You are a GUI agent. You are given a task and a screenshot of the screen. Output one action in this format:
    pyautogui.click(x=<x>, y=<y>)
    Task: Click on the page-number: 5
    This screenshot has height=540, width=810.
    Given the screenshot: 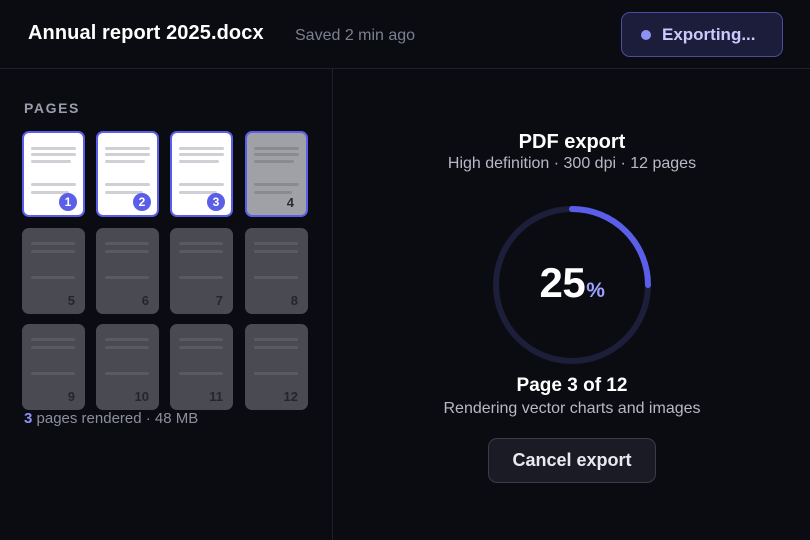 What is the action you would take?
    pyautogui.click(x=71, y=300)
    